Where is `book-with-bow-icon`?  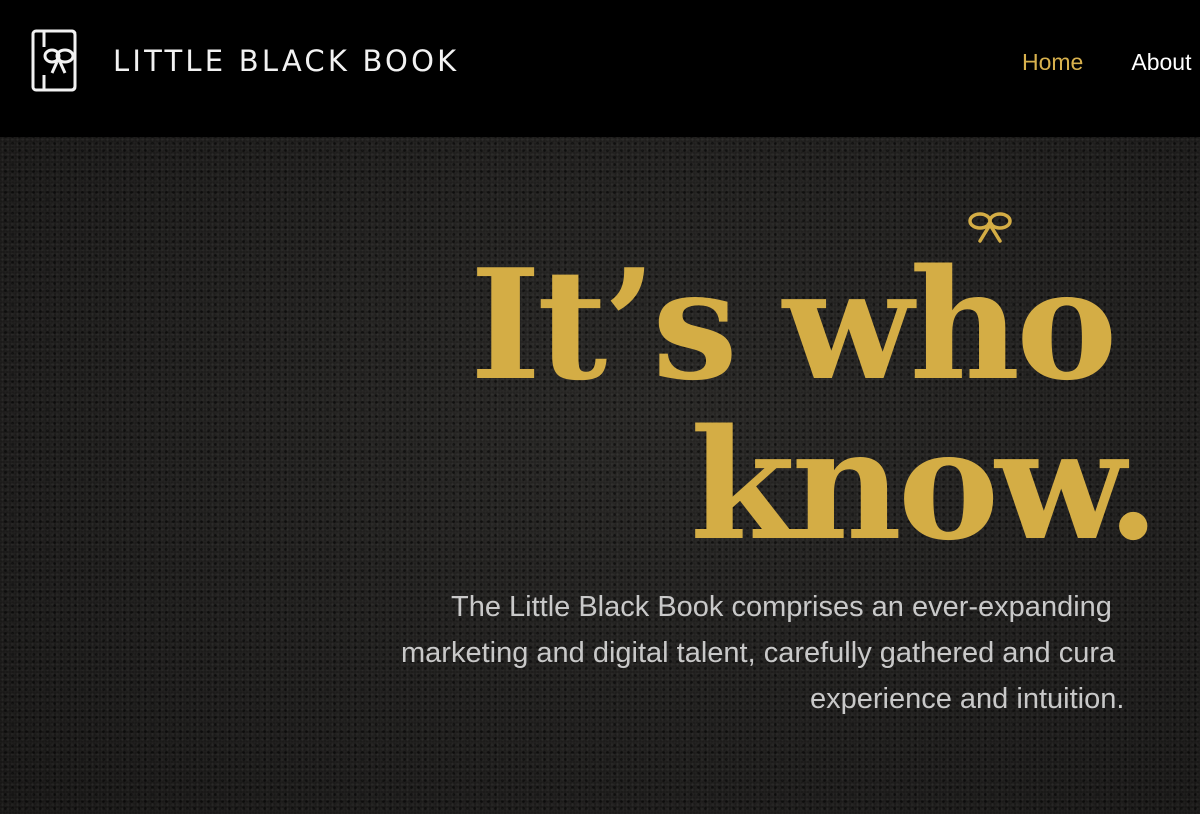
book-with-bow-icon is located at coordinates (54, 60).